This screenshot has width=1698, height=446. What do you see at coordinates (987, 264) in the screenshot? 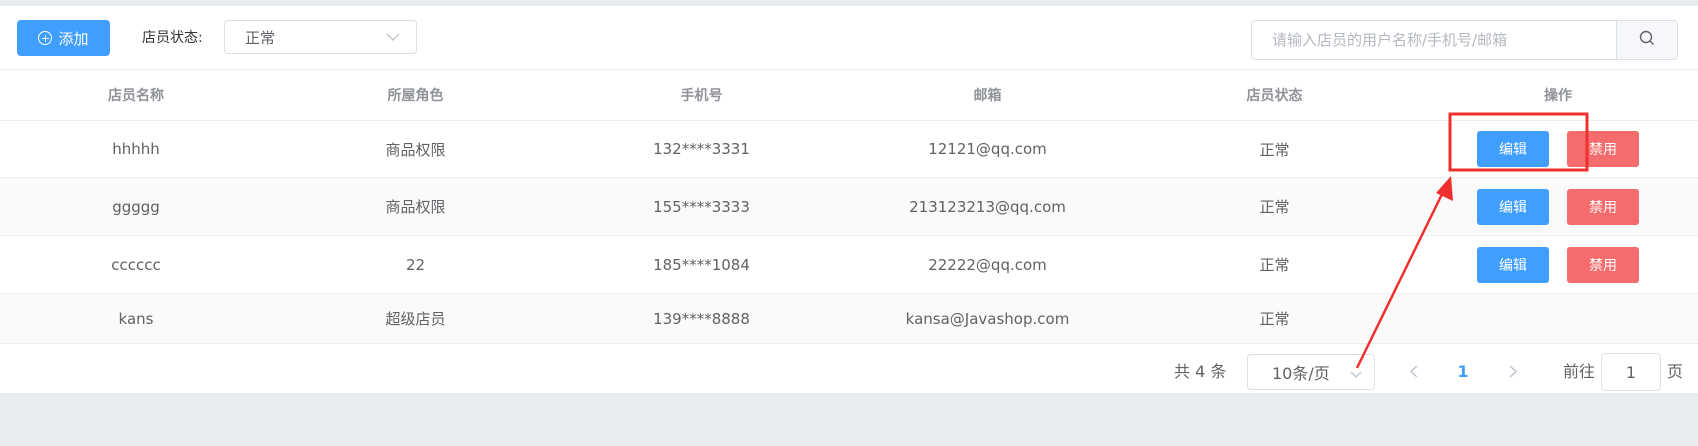
I see `cell-email: 22222@qq.com` at bounding box center [987, 264].